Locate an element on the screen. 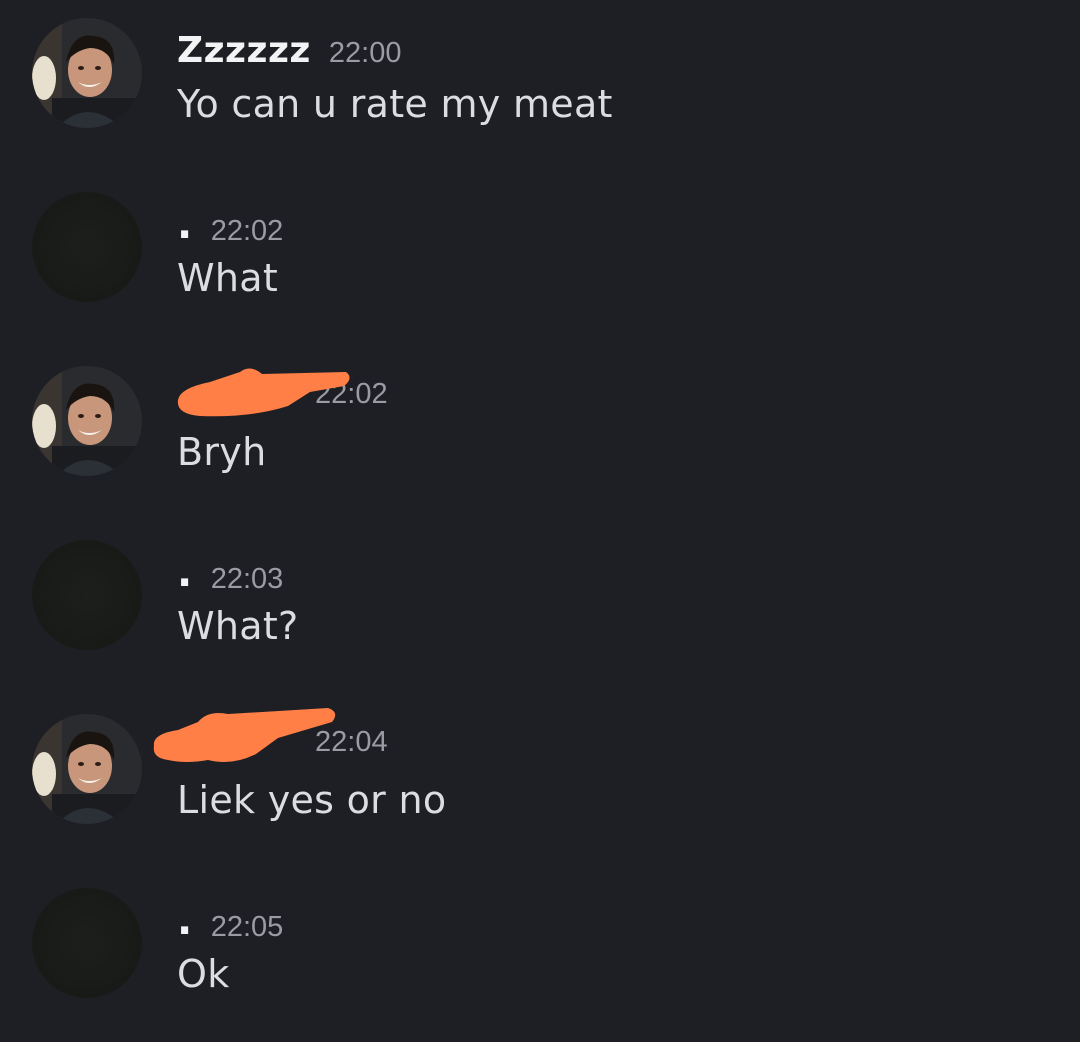 This screenshot has height=1042, width=1080. timestamp: 22:03 is located at coordinates (247, 579).